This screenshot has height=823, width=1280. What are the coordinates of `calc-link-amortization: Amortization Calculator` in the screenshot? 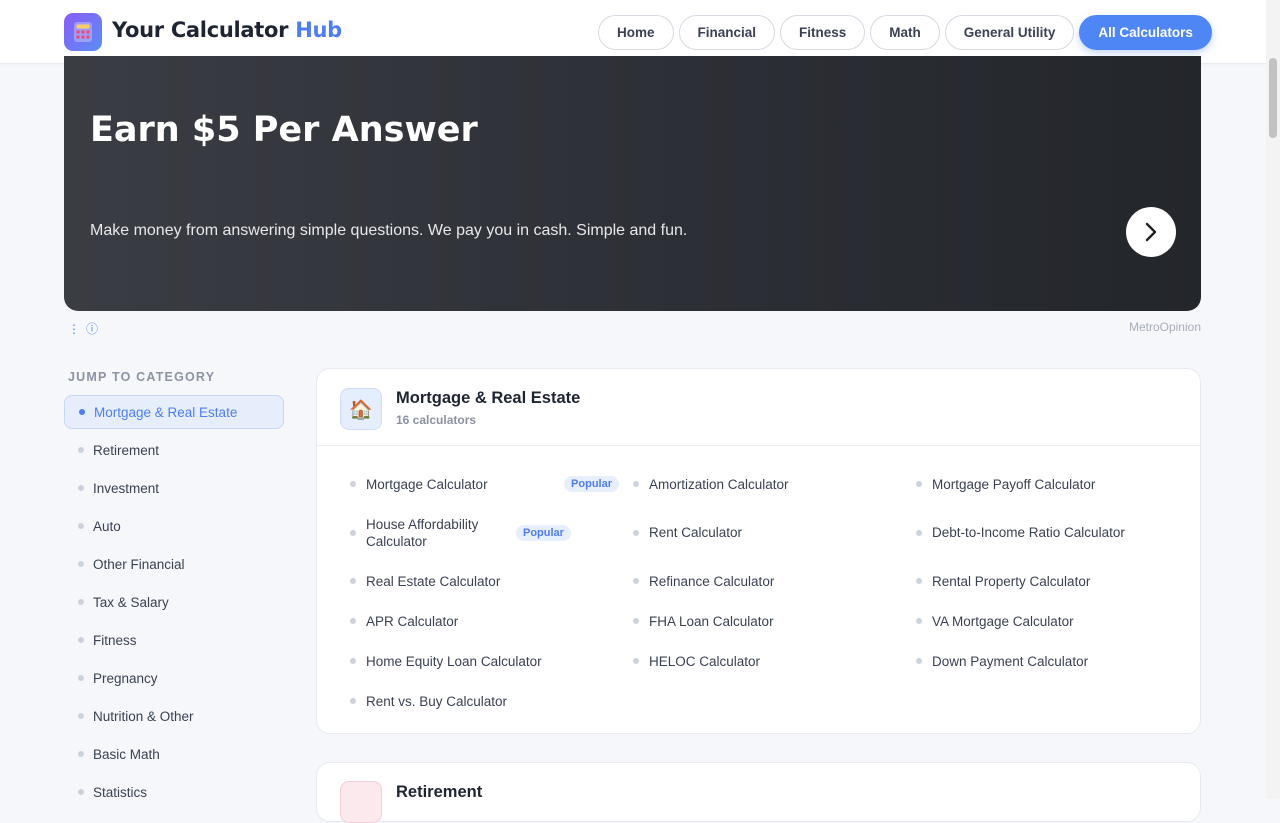 It's located at (774, 484).